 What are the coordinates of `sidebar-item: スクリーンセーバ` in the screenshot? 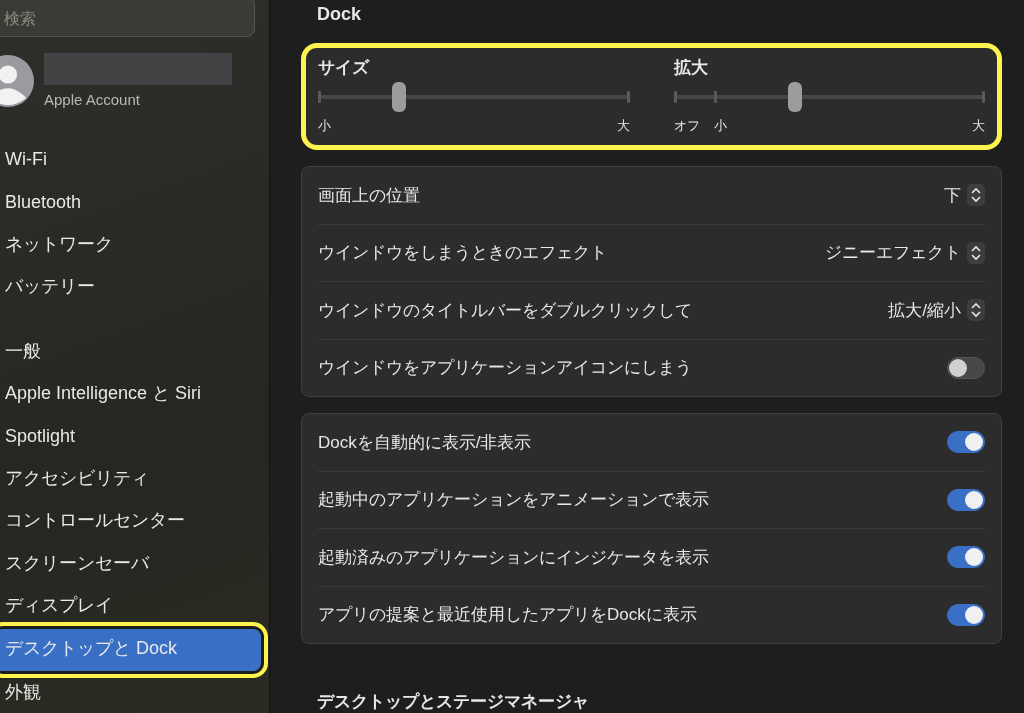 It's located at (130, 563).